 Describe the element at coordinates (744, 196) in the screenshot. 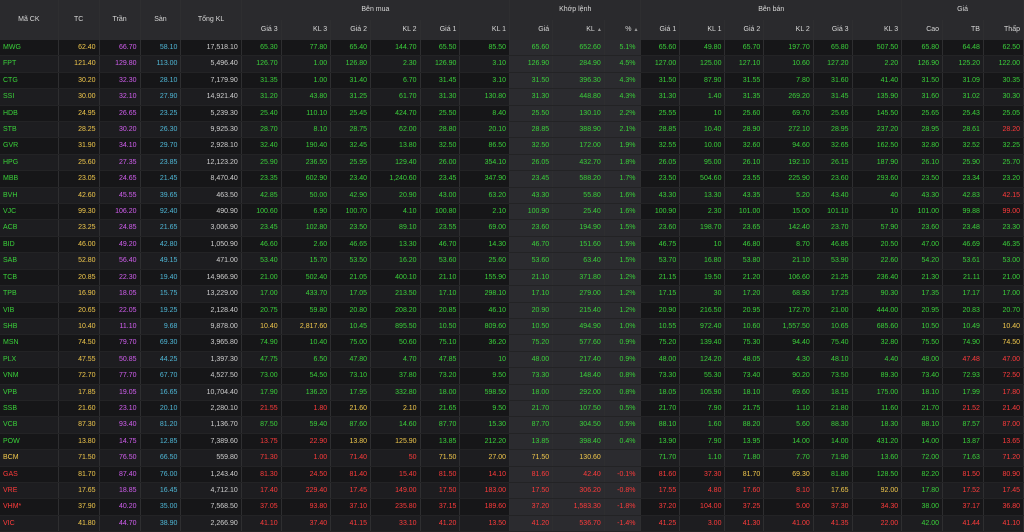

I see `ask-price-2: 43.35` at that location.